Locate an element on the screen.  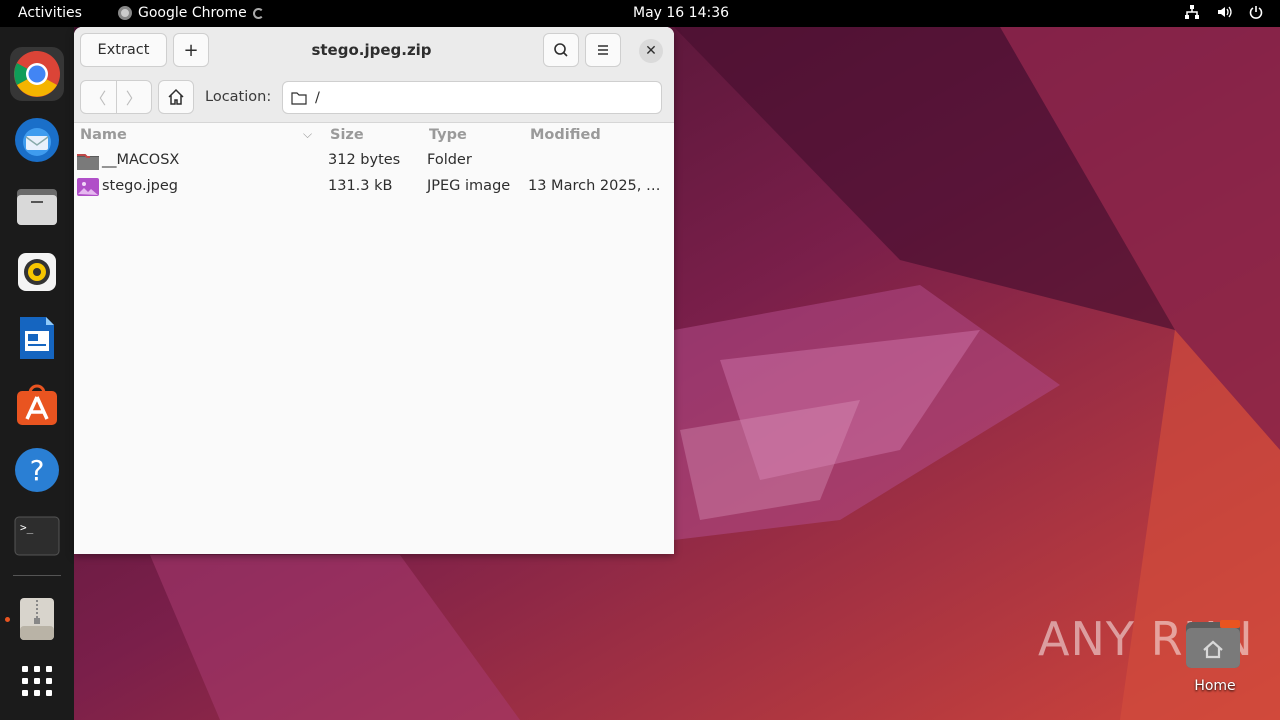
files-icon is located at coordinates (37, 206).